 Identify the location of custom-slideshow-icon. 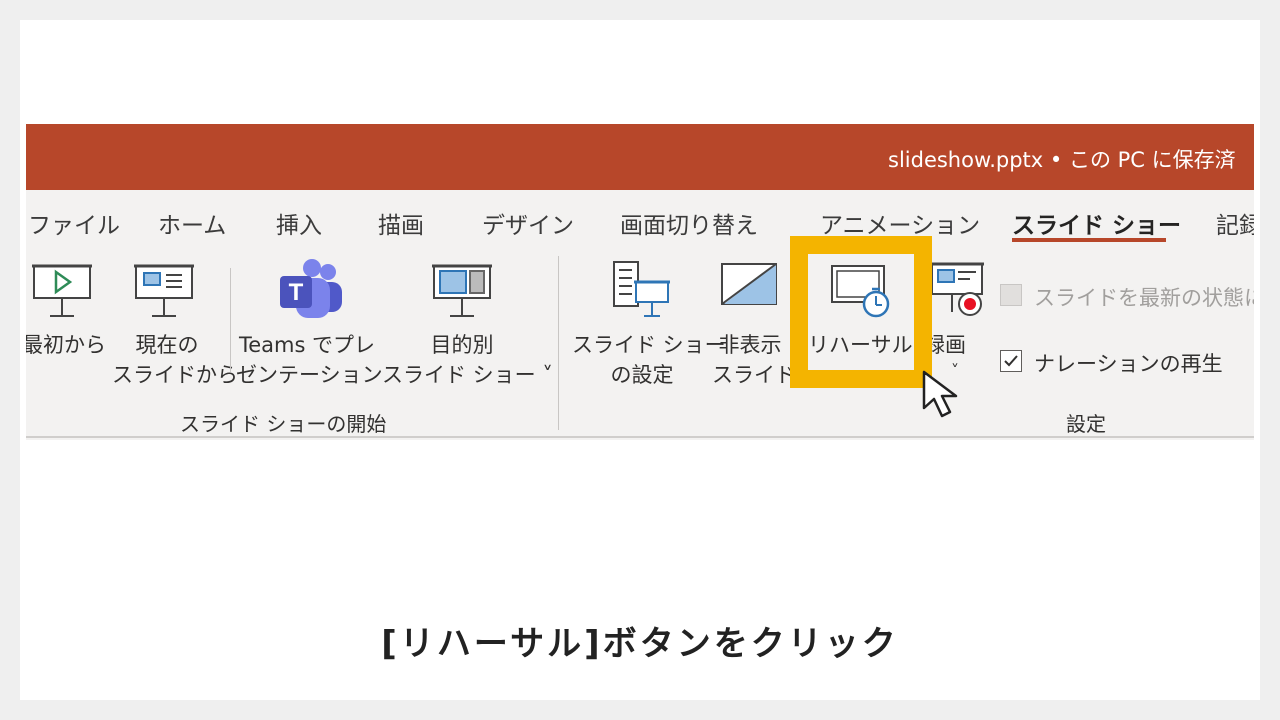
(462, 290).